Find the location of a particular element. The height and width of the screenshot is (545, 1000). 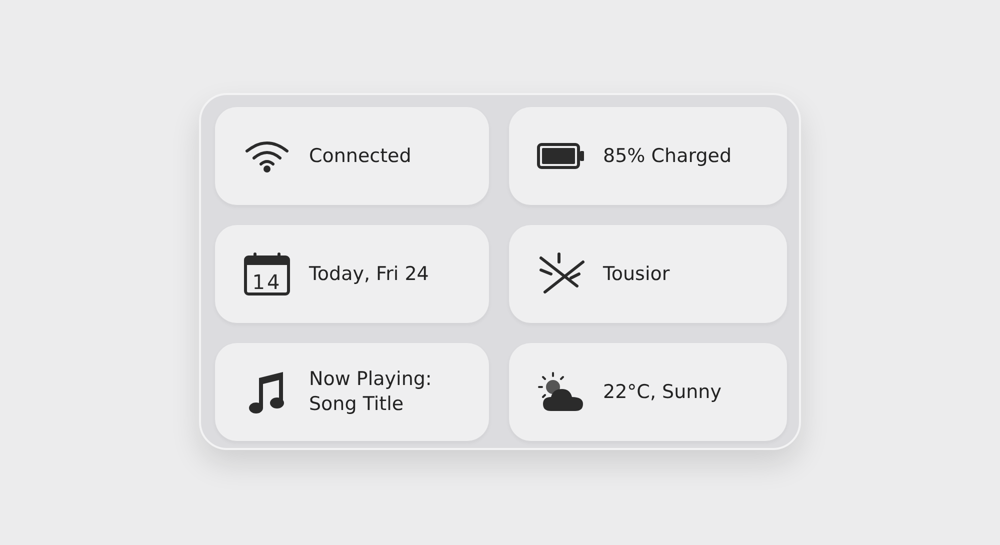

sparkle-icon is located at coordinates (561, 274).